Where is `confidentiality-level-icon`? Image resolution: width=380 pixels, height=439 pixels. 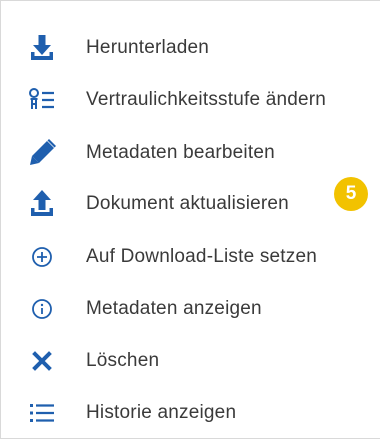
confidentiality-level-icon is located at coordinates (42, 100).